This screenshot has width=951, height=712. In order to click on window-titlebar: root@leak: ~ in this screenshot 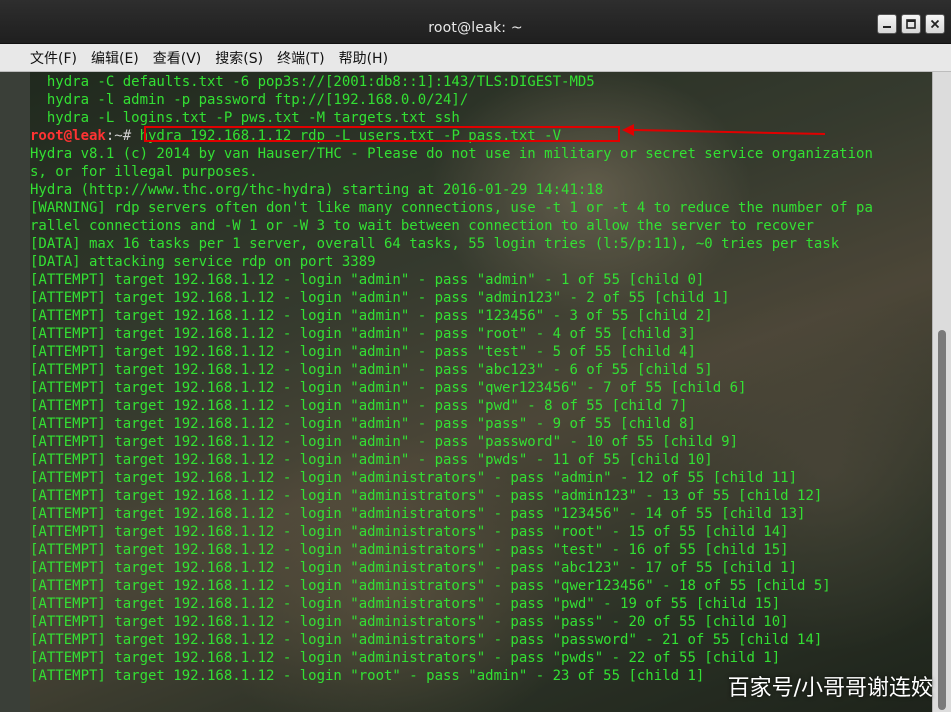, I will do `click(475, 22)`.